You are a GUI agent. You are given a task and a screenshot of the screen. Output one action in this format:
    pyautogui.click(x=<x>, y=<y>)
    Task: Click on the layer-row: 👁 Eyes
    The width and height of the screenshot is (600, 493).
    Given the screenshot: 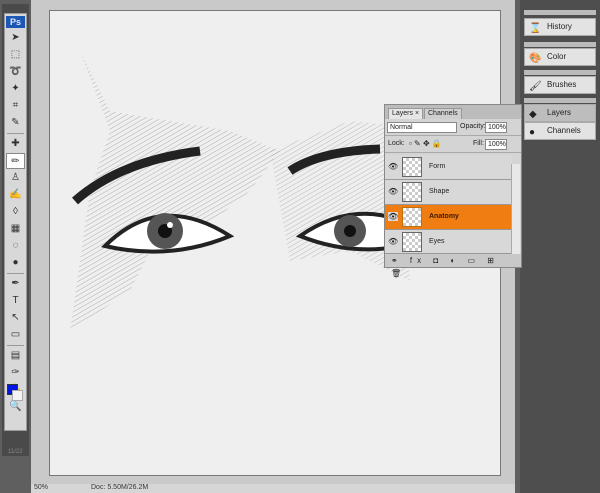 What is the action you would take?
    pyautogui.click(x=448, y=242)
    